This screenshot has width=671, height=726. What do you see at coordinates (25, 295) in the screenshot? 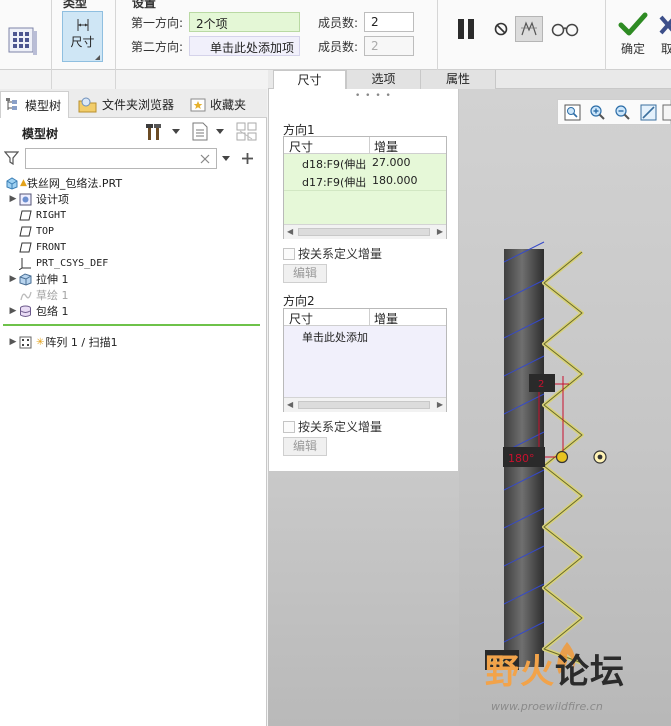
I see `sketch-icon` at bounding box center [25, 295].